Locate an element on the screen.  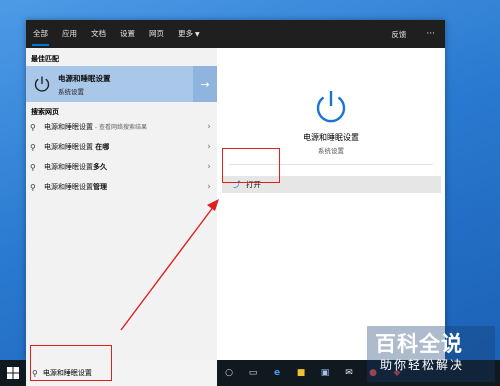
web-item-suggestion: 在哪 is located at coordinates (102, 147).